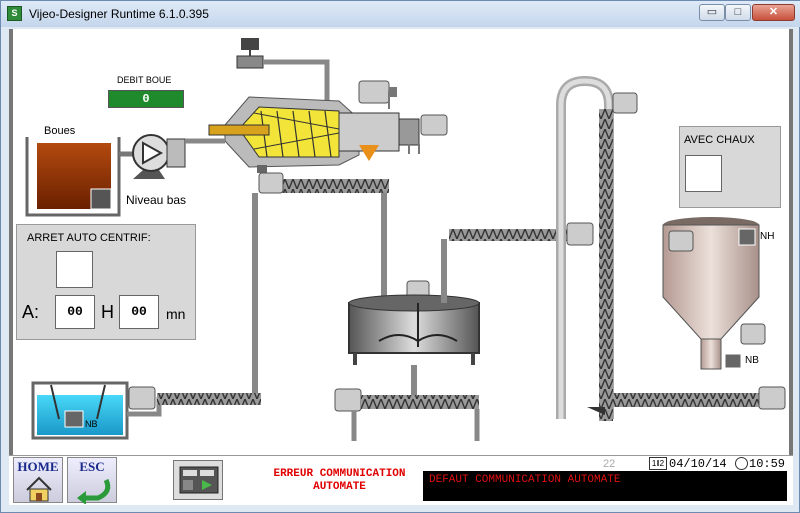 This screenshot has width=800, height=513. What do you see at coordinates (719, 140) in the screenshot?
I see `avec-chaux-title: AVEC CHAUX` at bounding box center [719, 140].